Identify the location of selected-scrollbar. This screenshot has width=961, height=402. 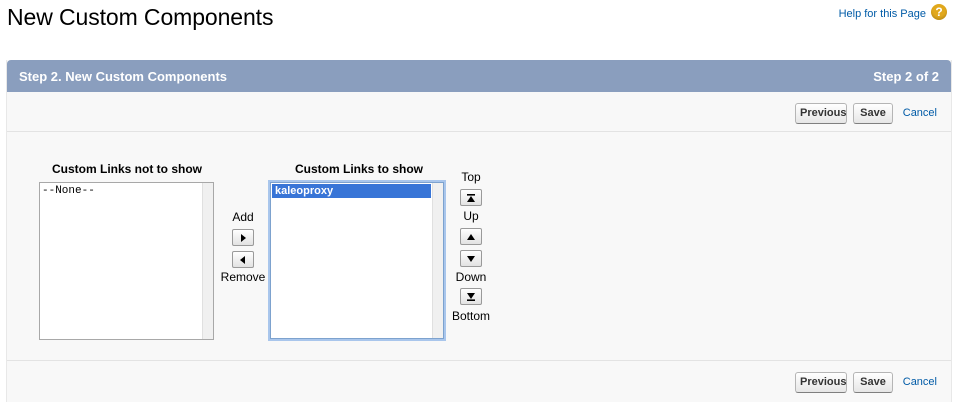
(437, 260).